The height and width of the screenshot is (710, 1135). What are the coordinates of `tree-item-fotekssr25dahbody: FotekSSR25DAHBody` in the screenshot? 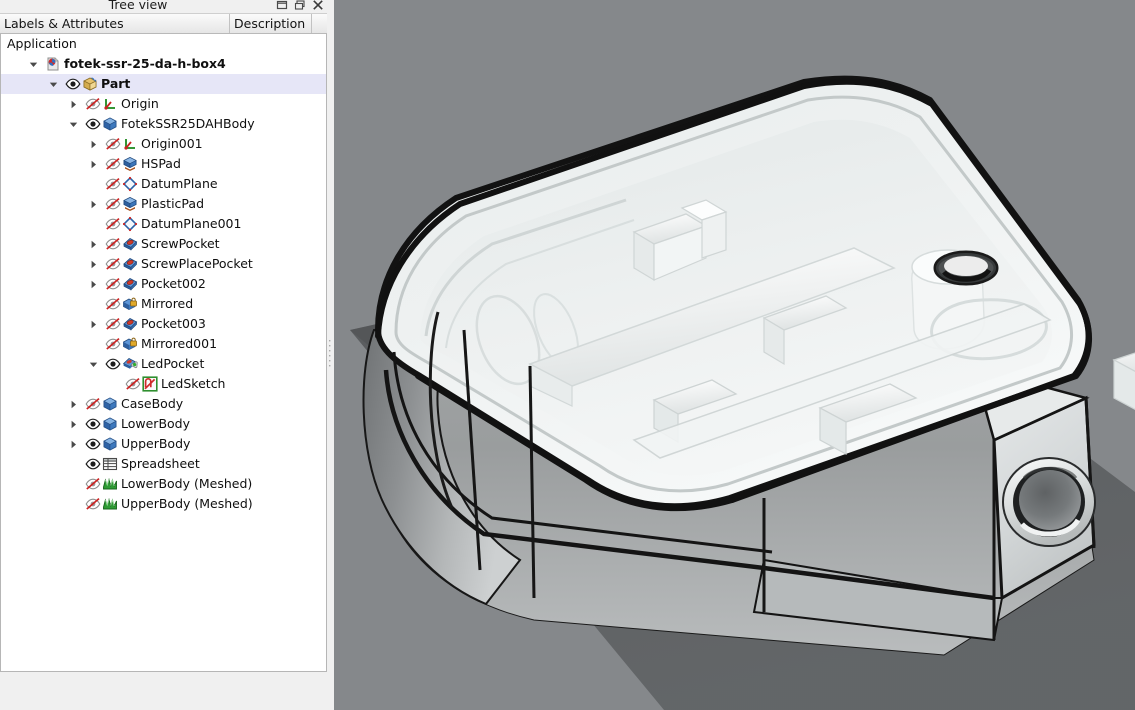 It's located at (163, 124).